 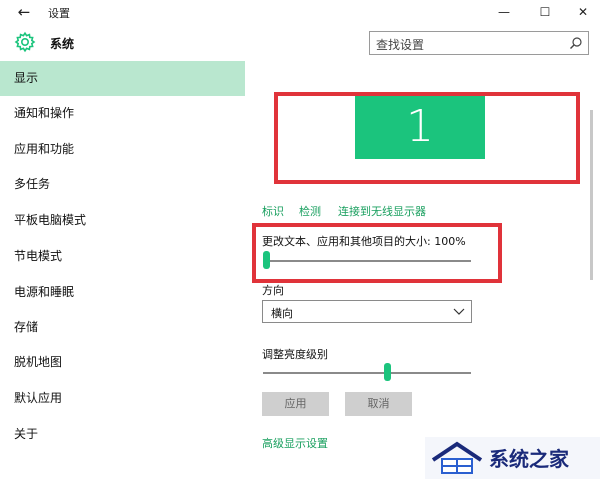 What do you see at coordinates (122, 362) in the screenshot?
I see `sidebar-item-offline-maps: 脱机地图` at bounding box center [122, 362].